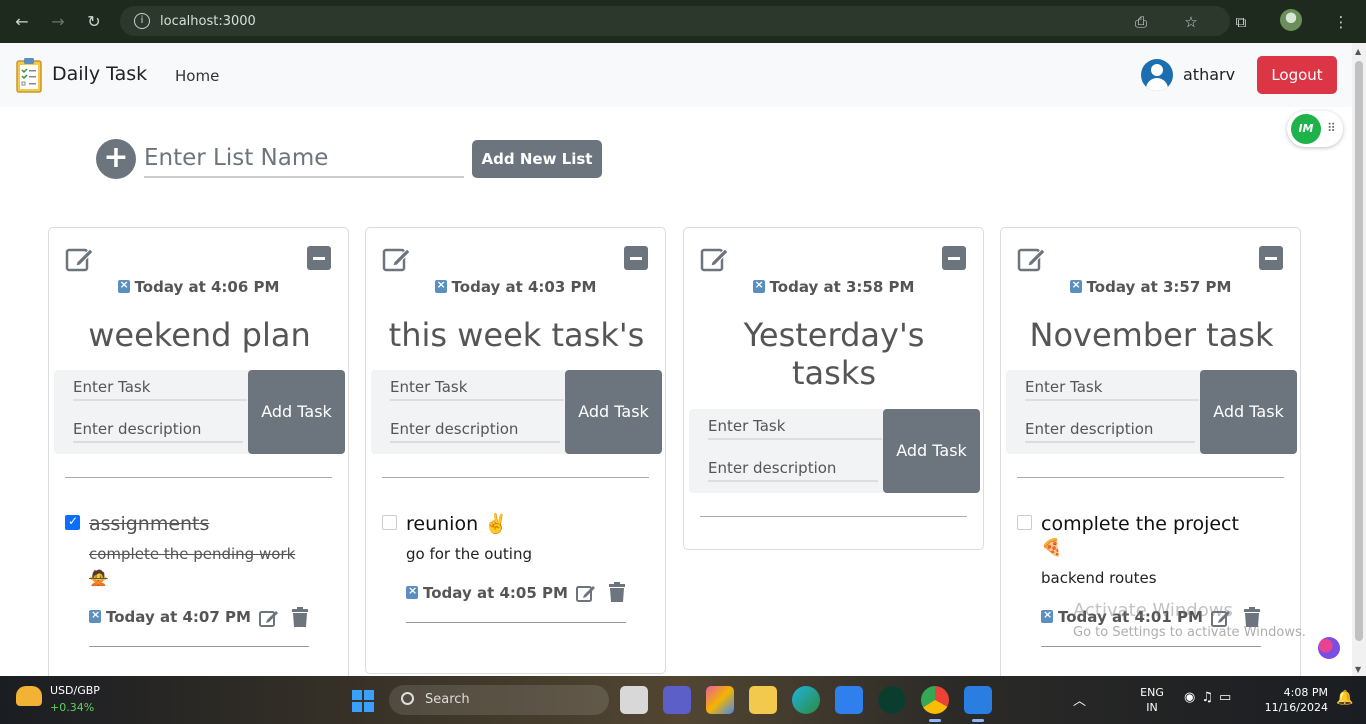  I want to click on back-icon: ←, so click(22, 21).